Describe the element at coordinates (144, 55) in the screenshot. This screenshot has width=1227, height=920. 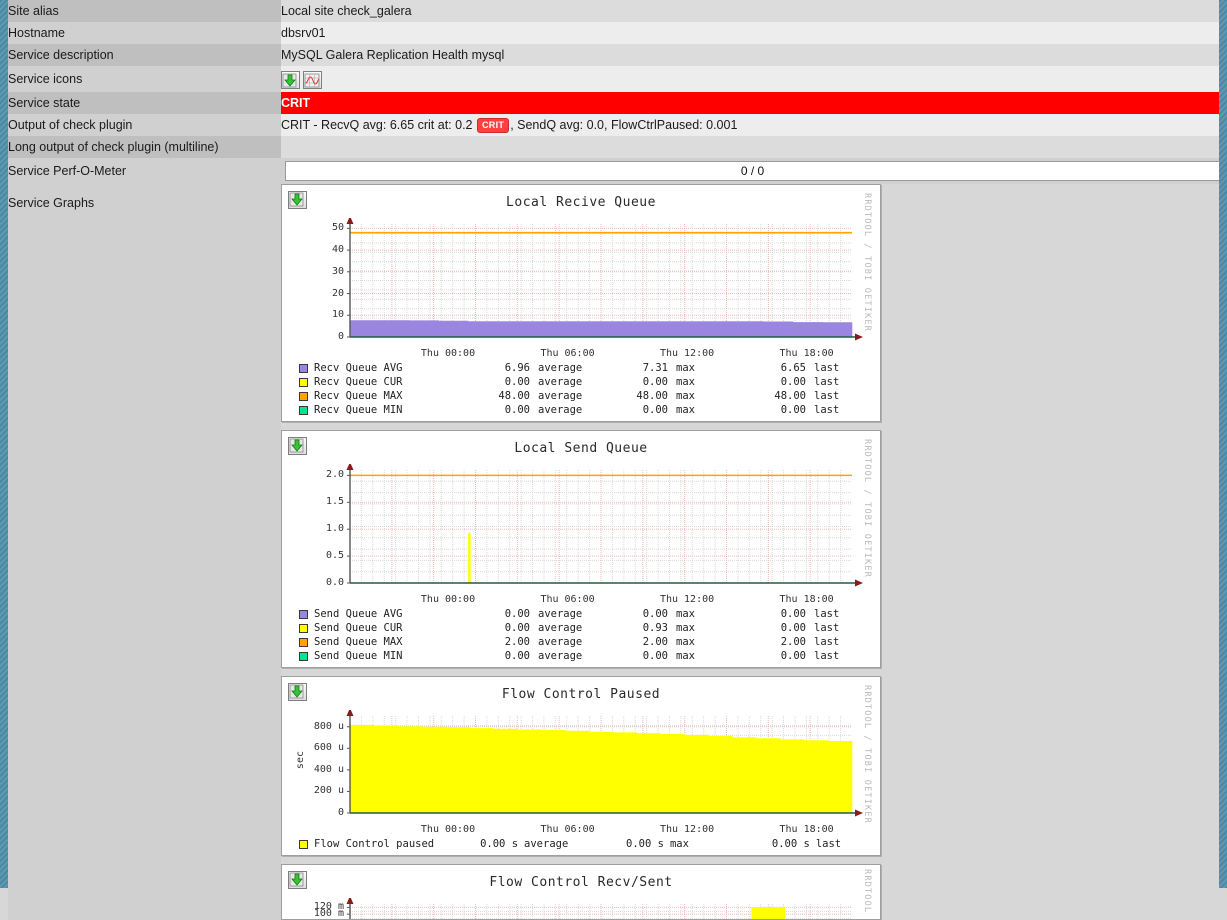
I see `label-service-description: Service description` at that location.